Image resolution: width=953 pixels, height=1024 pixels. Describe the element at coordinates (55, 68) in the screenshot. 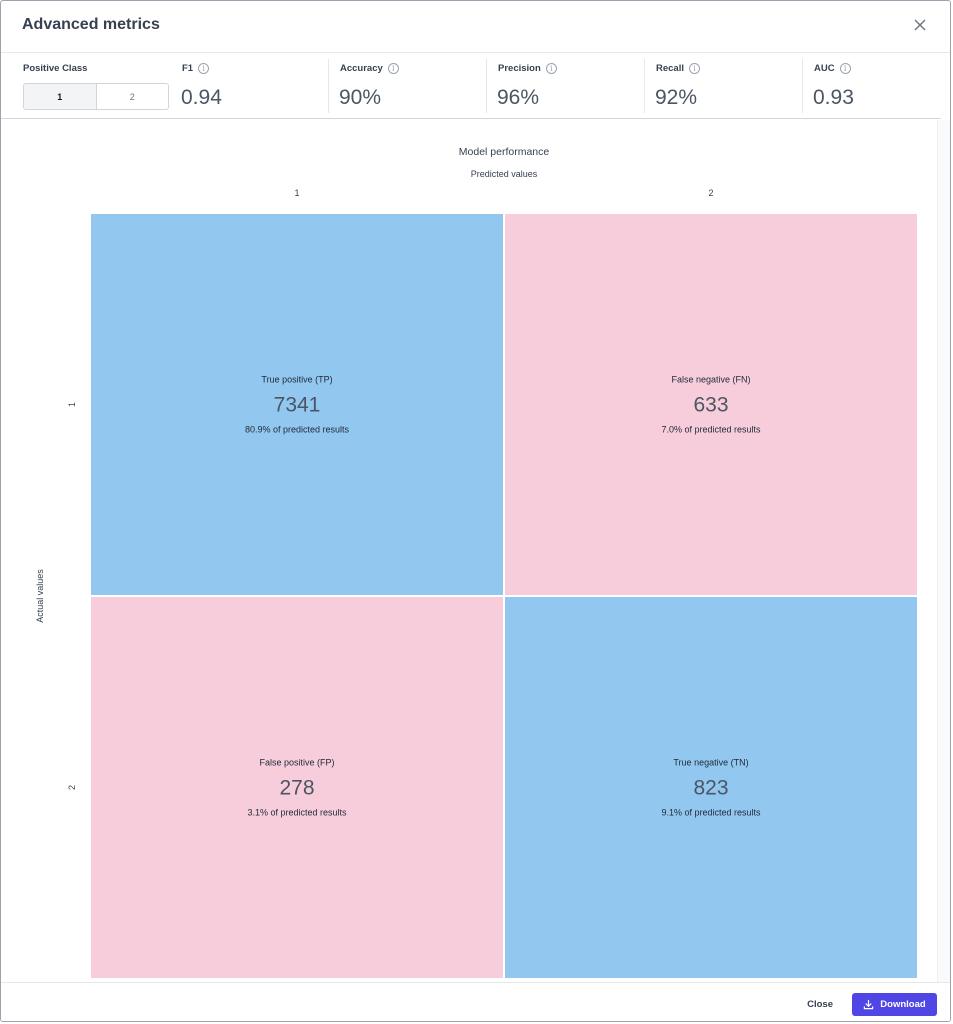

I see `positive-class-label: Positive Class` at that location.